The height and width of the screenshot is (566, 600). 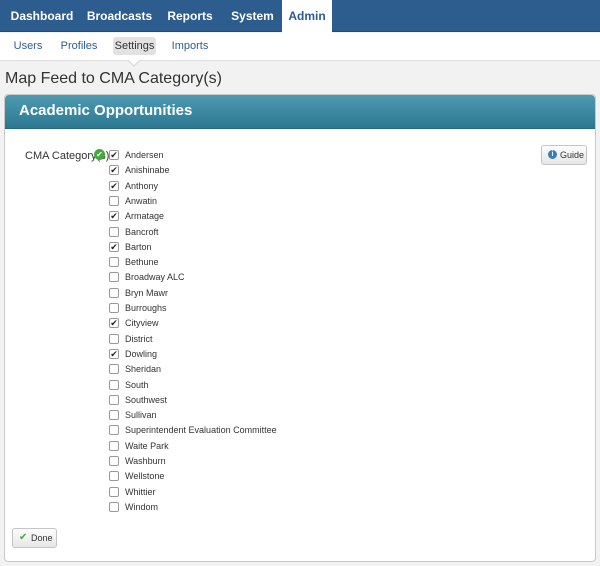 I want to click on category-option: Superintendent Evaluation Committee, so click(x=209, y=431).